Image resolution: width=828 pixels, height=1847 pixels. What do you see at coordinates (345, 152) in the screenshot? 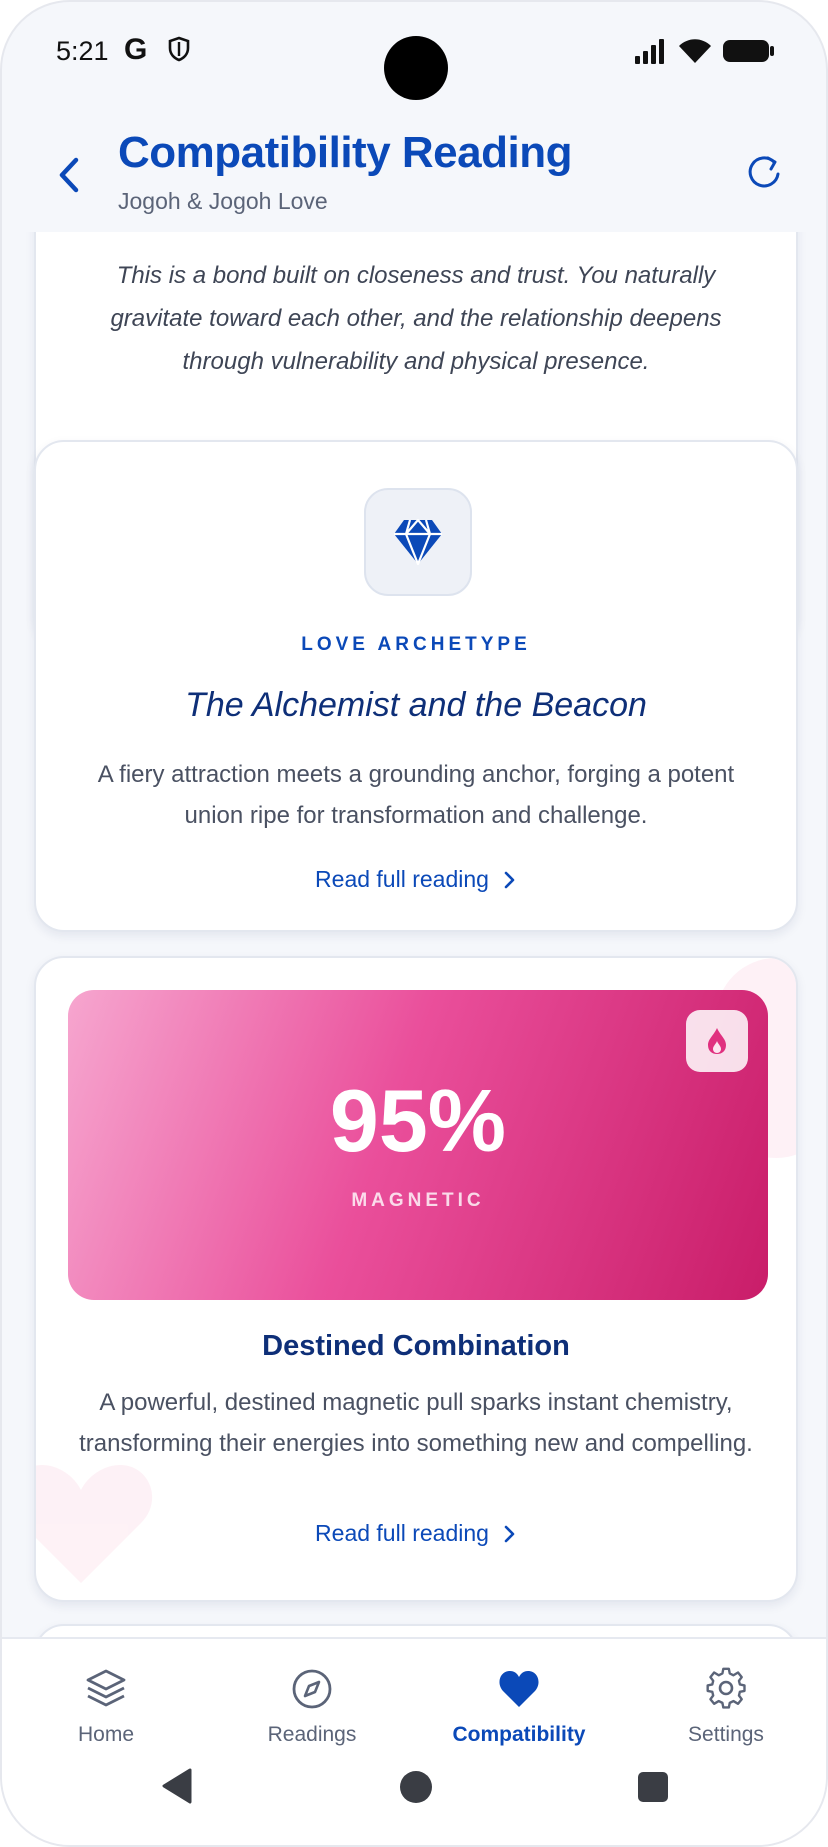
I see `page-title: Compatibility Reading` at bounding box center [345, 152].